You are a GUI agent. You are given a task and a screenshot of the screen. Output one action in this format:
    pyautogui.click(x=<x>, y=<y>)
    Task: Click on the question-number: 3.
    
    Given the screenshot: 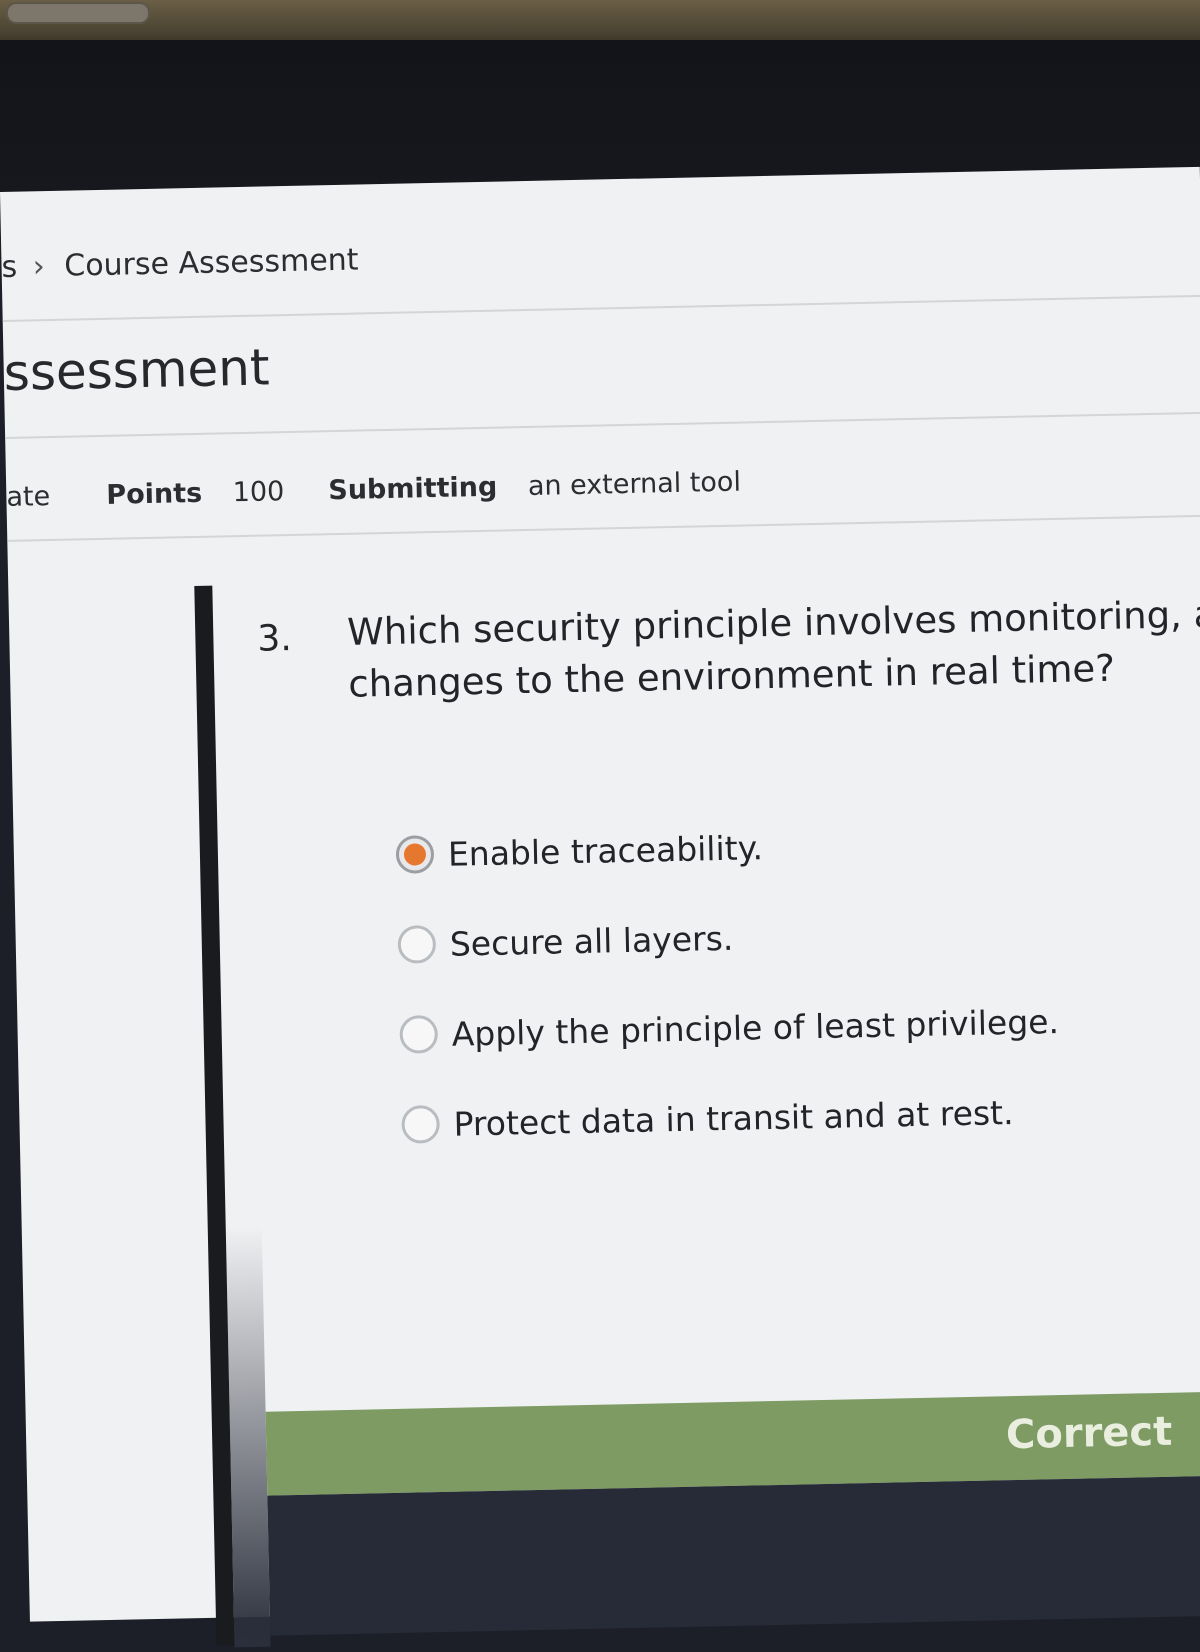 What is the action you would take?
    pyautogui.click(x=274, y=638)
    